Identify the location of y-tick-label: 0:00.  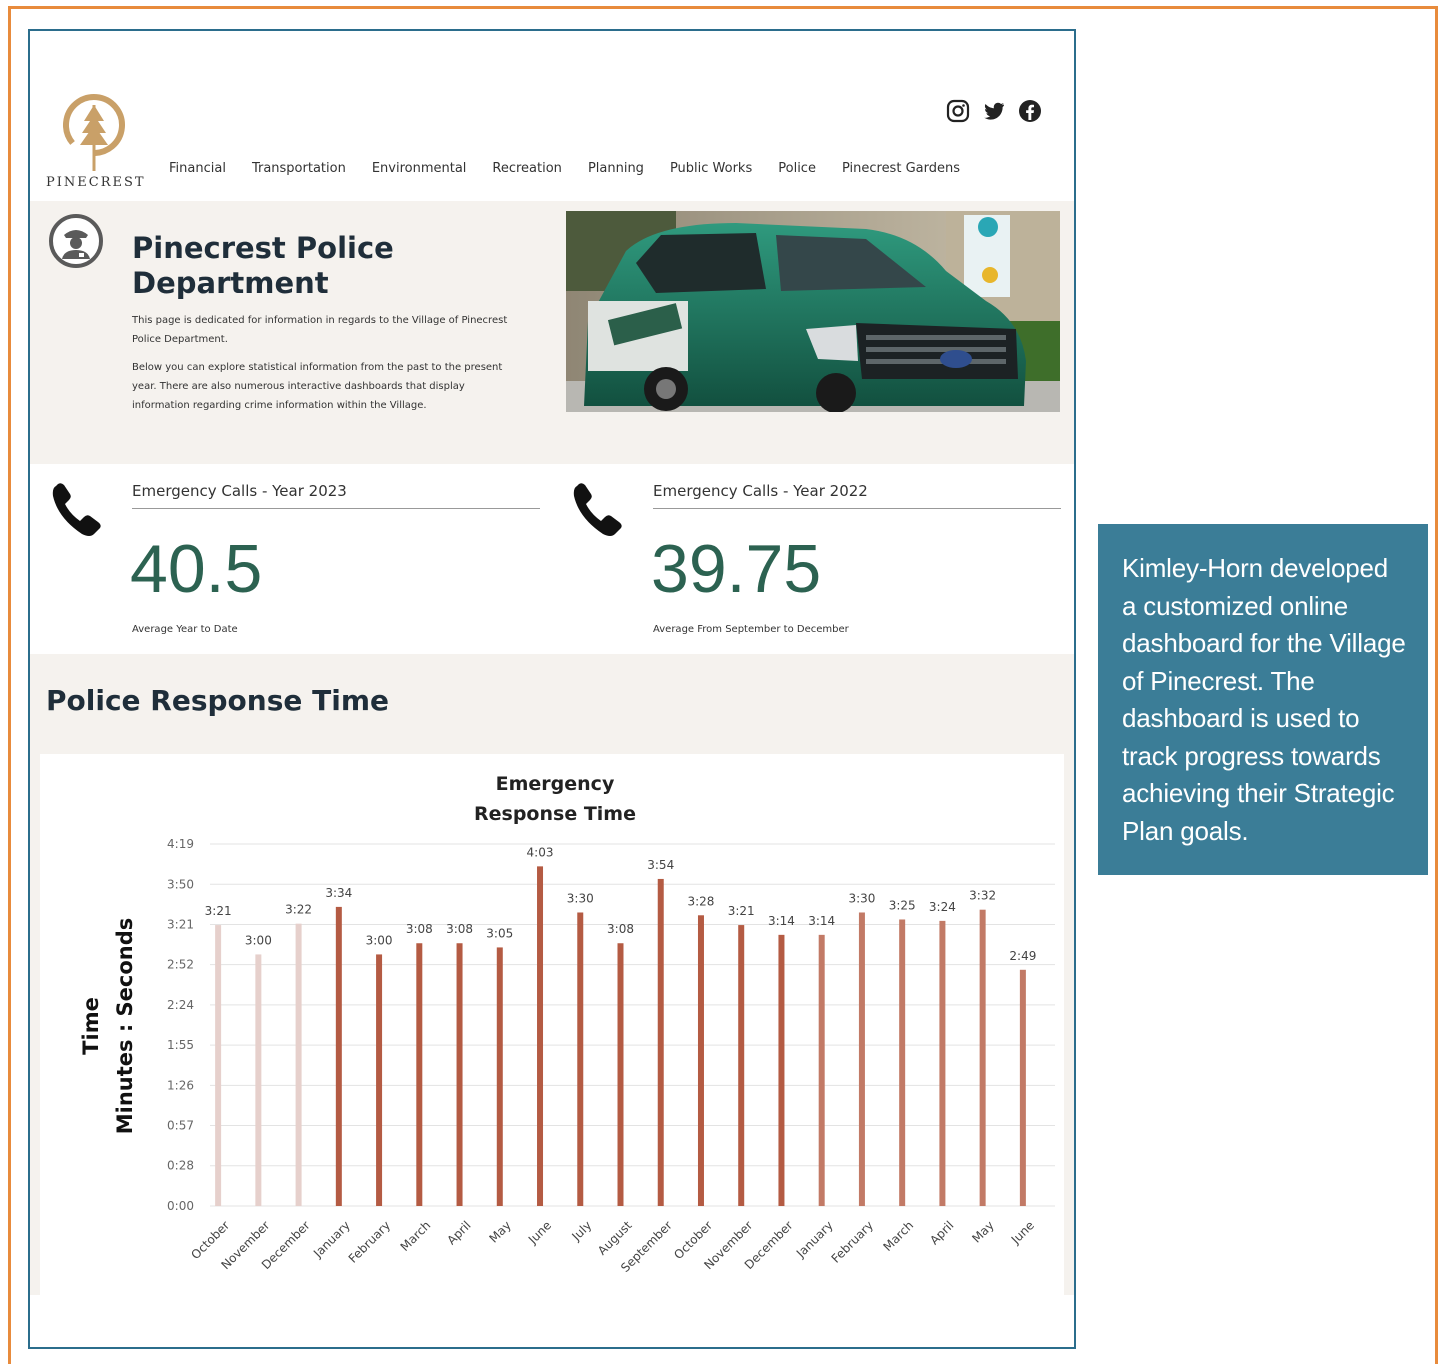
(180, 1206).